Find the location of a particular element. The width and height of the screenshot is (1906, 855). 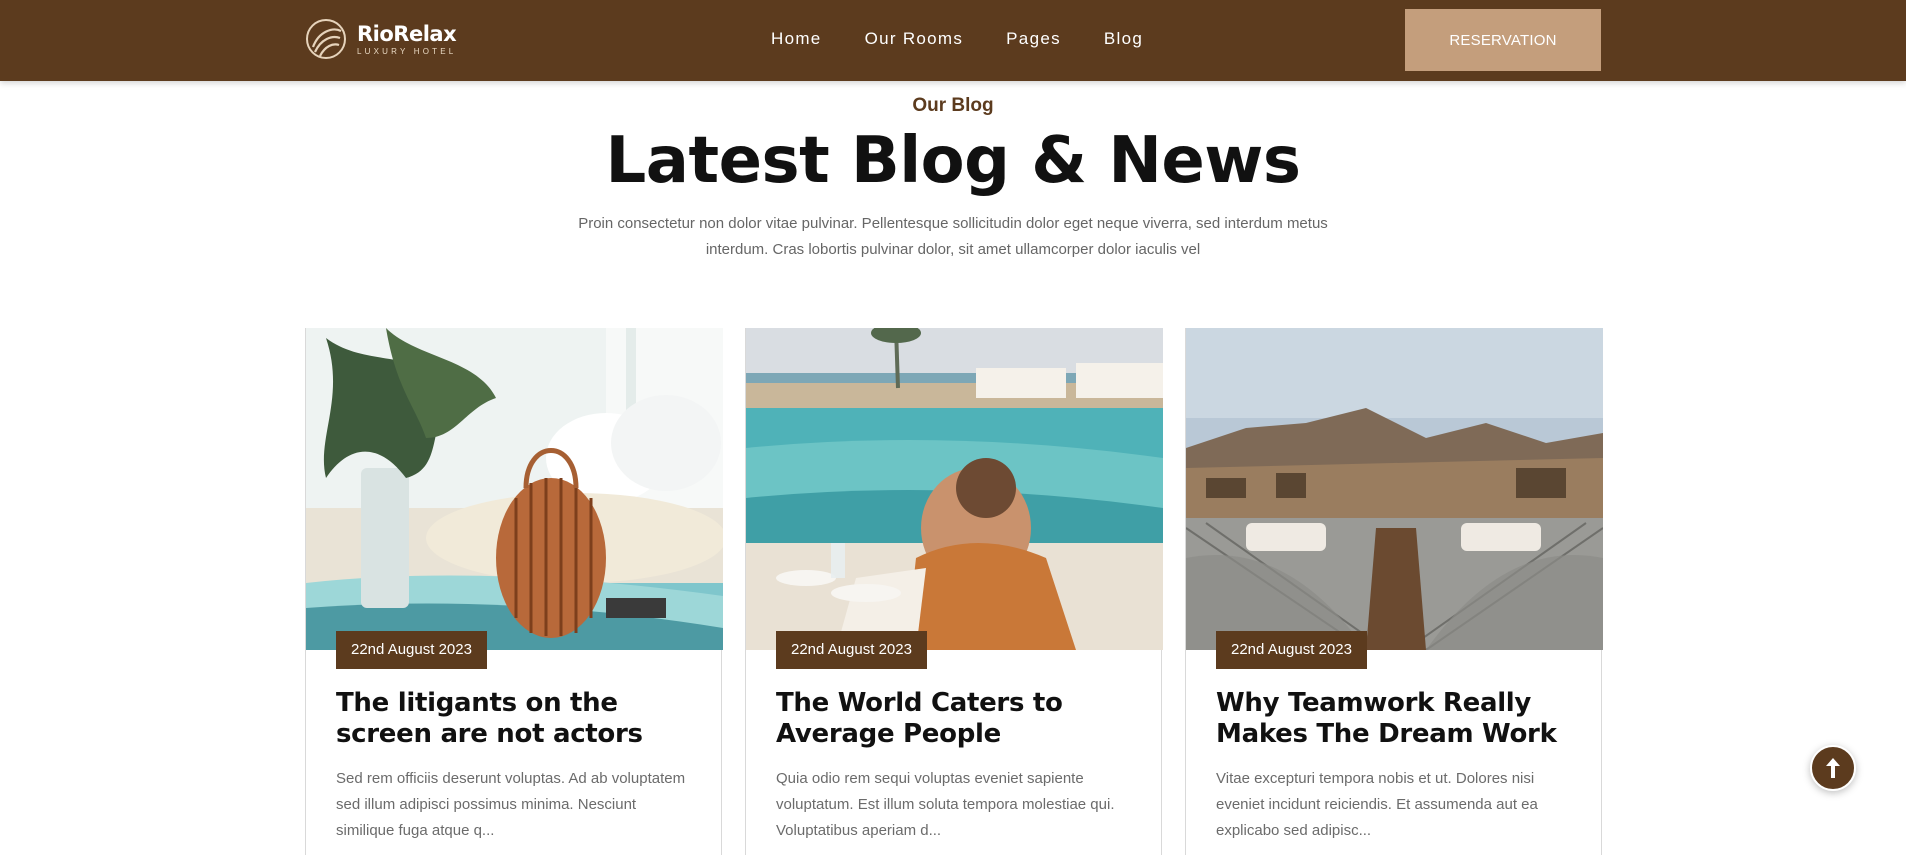

pool-woman-photo is located at coordinates (954, 489).